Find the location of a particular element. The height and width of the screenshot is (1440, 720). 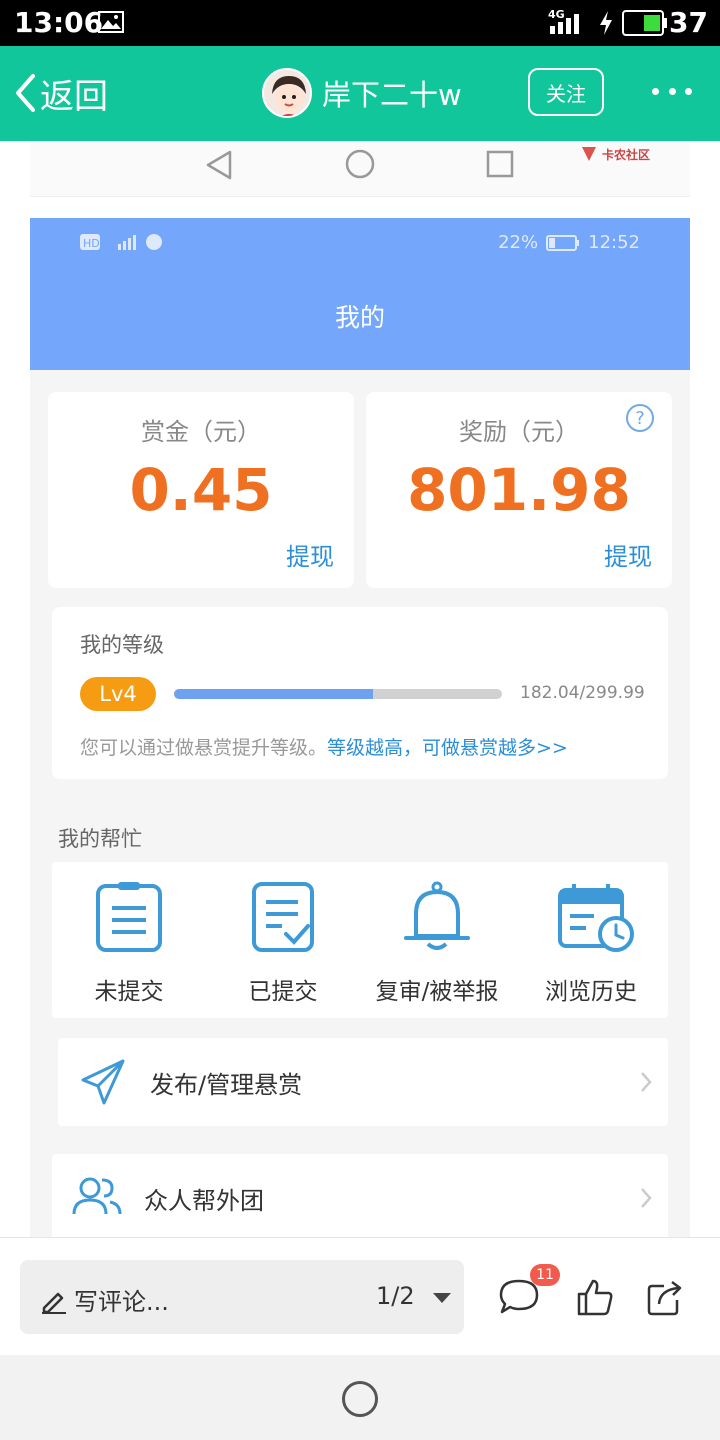

svg-text: HD is located at coordinates (91, 243).